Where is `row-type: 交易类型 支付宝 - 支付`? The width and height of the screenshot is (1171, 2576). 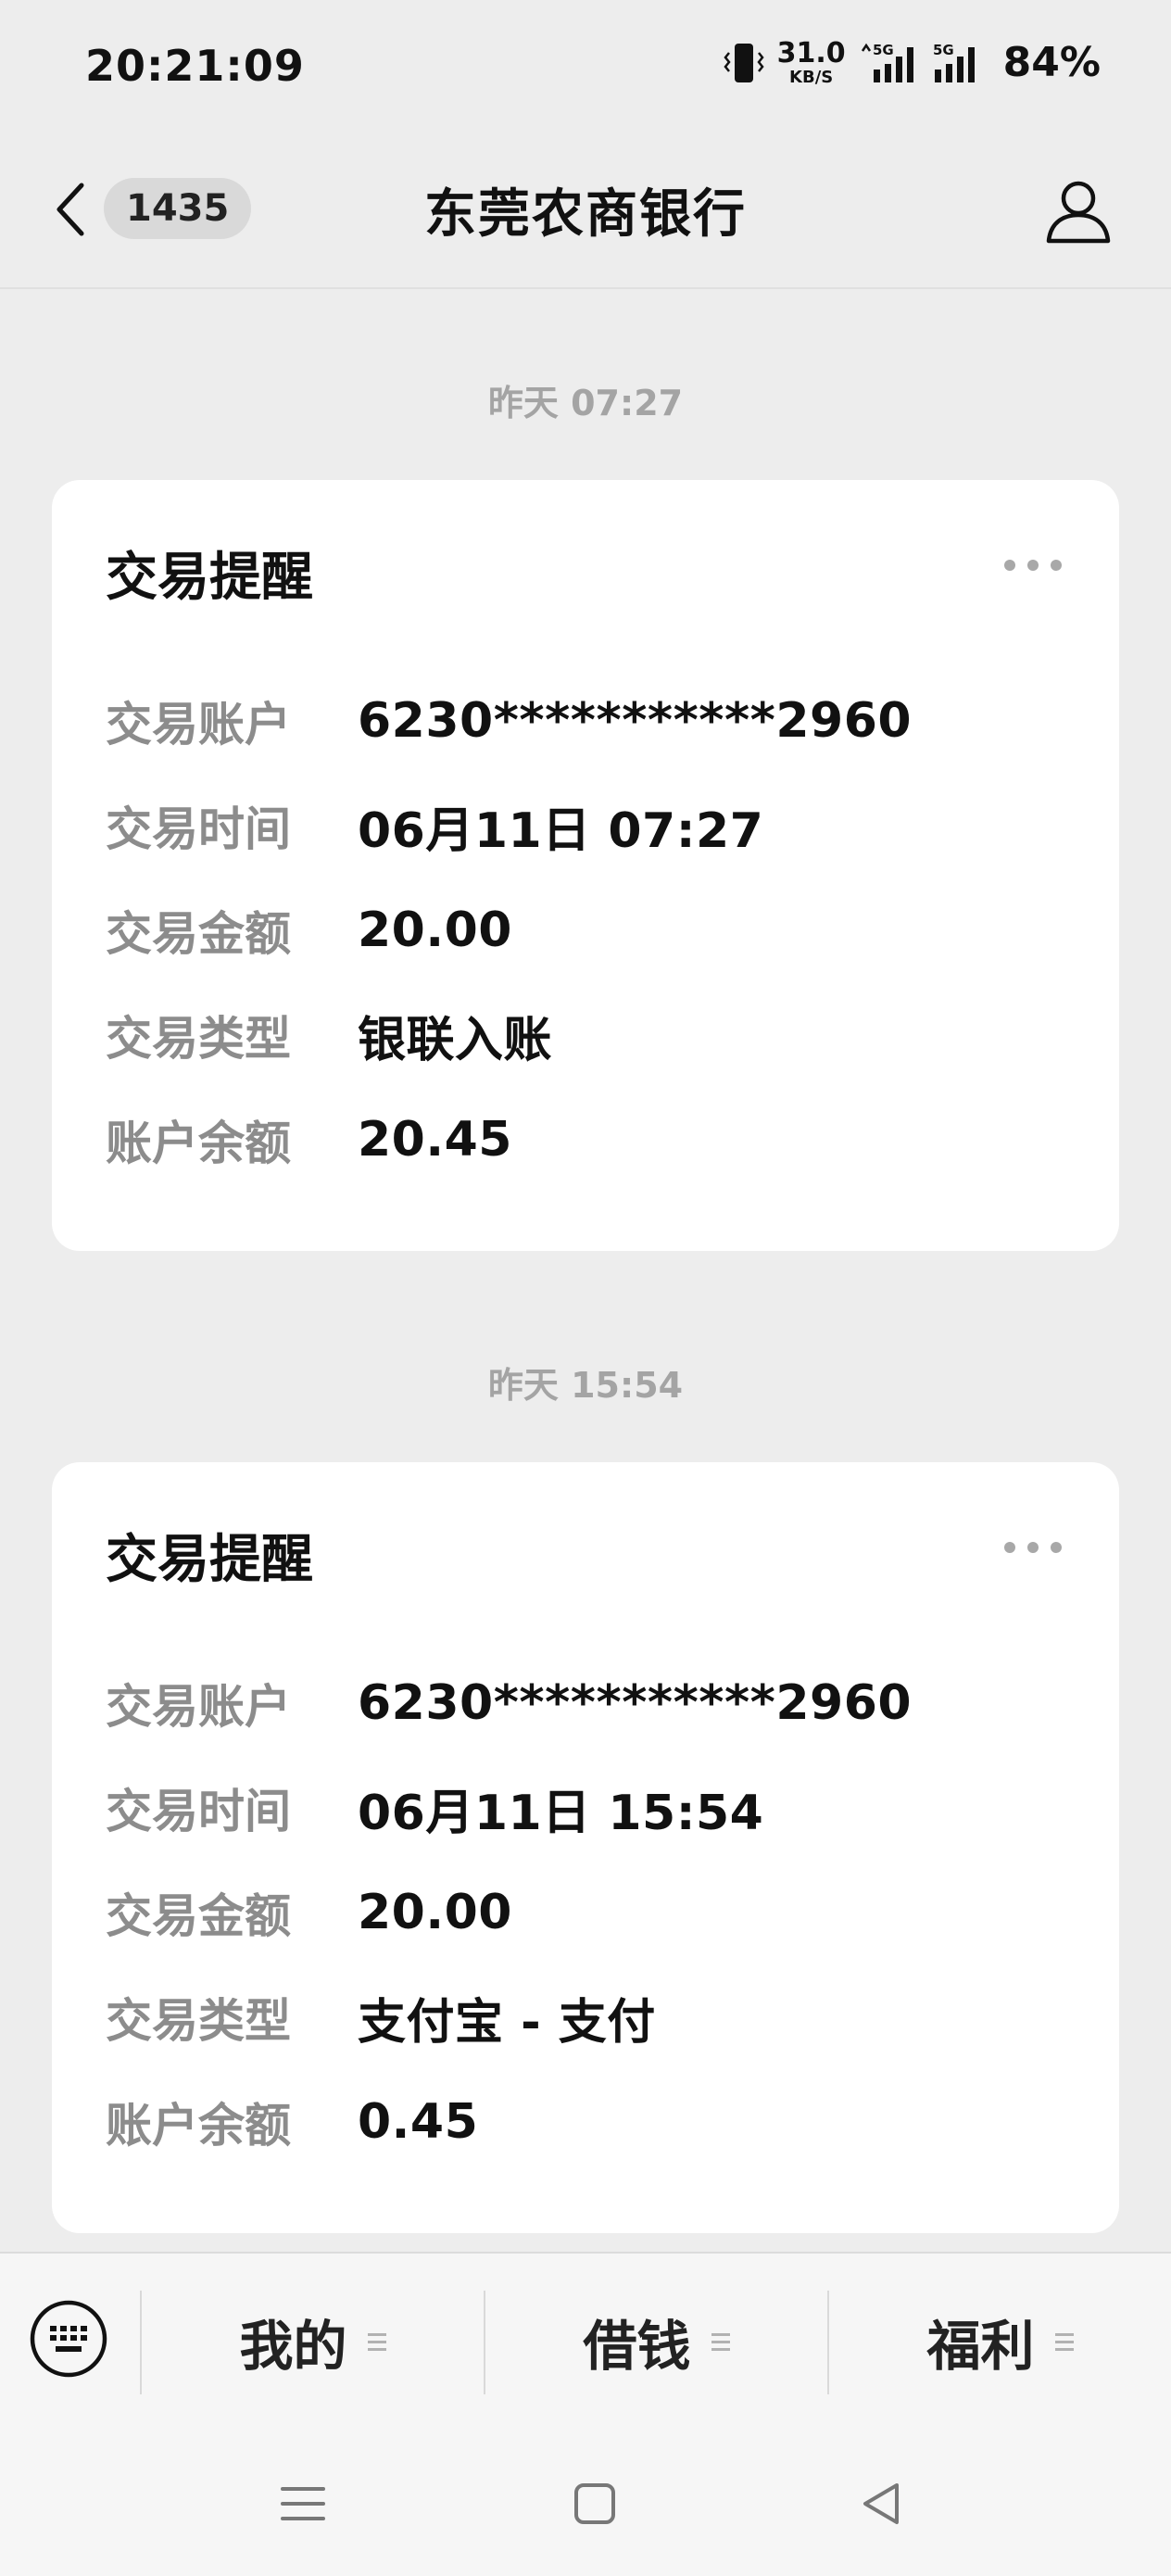
row-type: 交易类型 支付宝 - 支付 is located at coordinates (381, 2018).